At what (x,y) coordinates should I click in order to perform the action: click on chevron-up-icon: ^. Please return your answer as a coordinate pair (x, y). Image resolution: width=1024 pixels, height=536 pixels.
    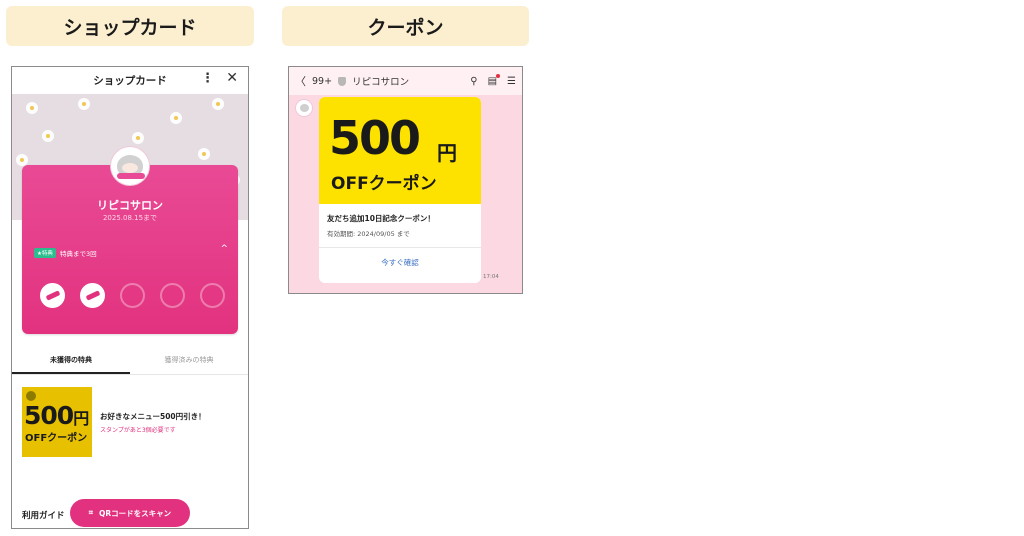
    Looking at the image, I should click on (224, 249).